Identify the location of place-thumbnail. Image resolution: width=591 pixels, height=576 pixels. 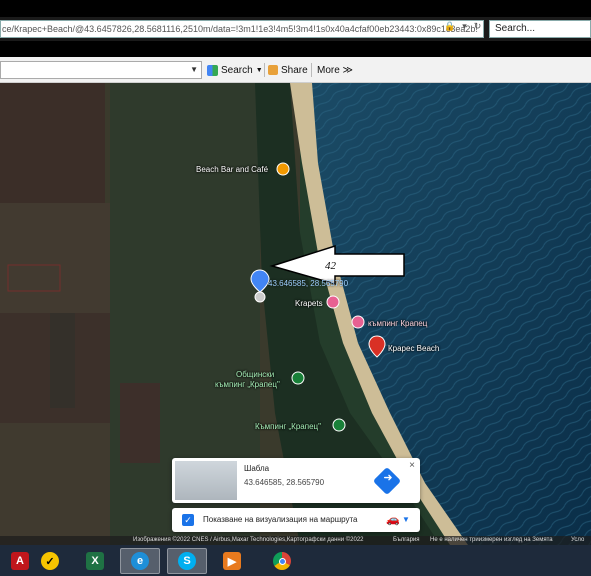
(206, 480).